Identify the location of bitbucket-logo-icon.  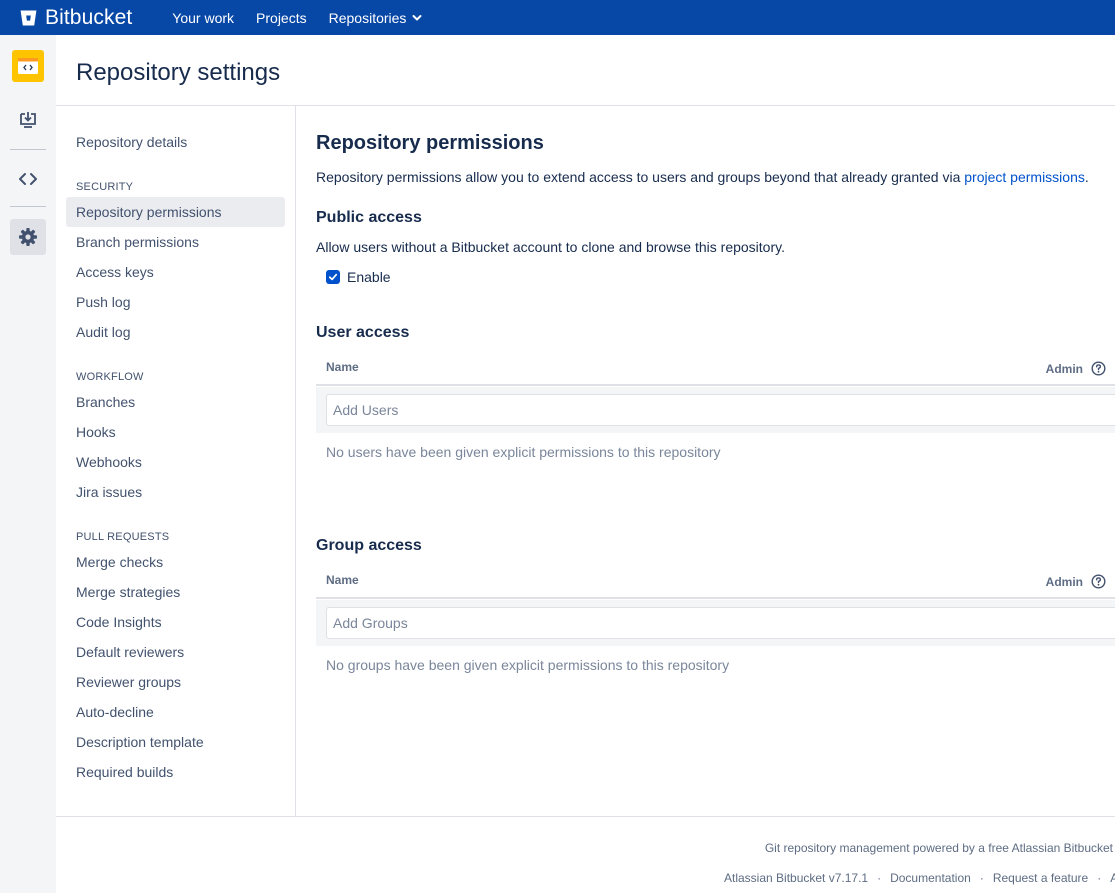
(28, 17).